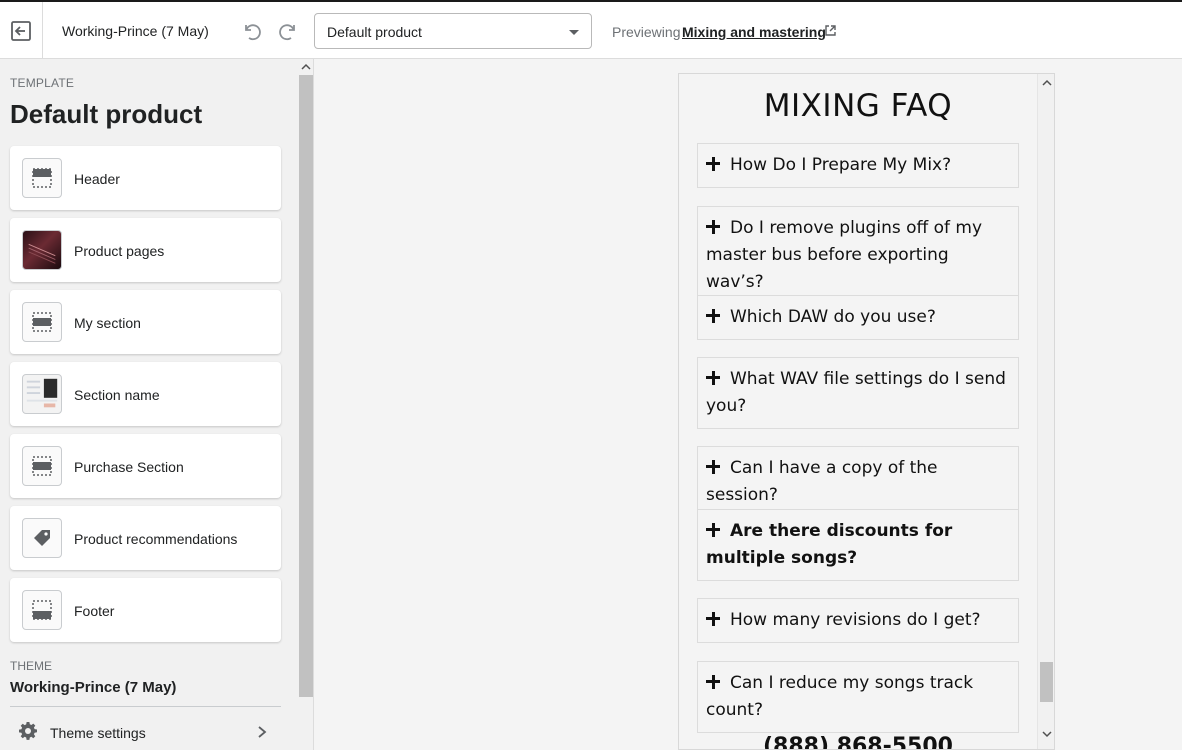 Image resolution: width=1182 pixels, height=750 pixels. What do you see at coordinates (145, 706) in the screenshot?
I see `divider` at bounding box center [145, 706].